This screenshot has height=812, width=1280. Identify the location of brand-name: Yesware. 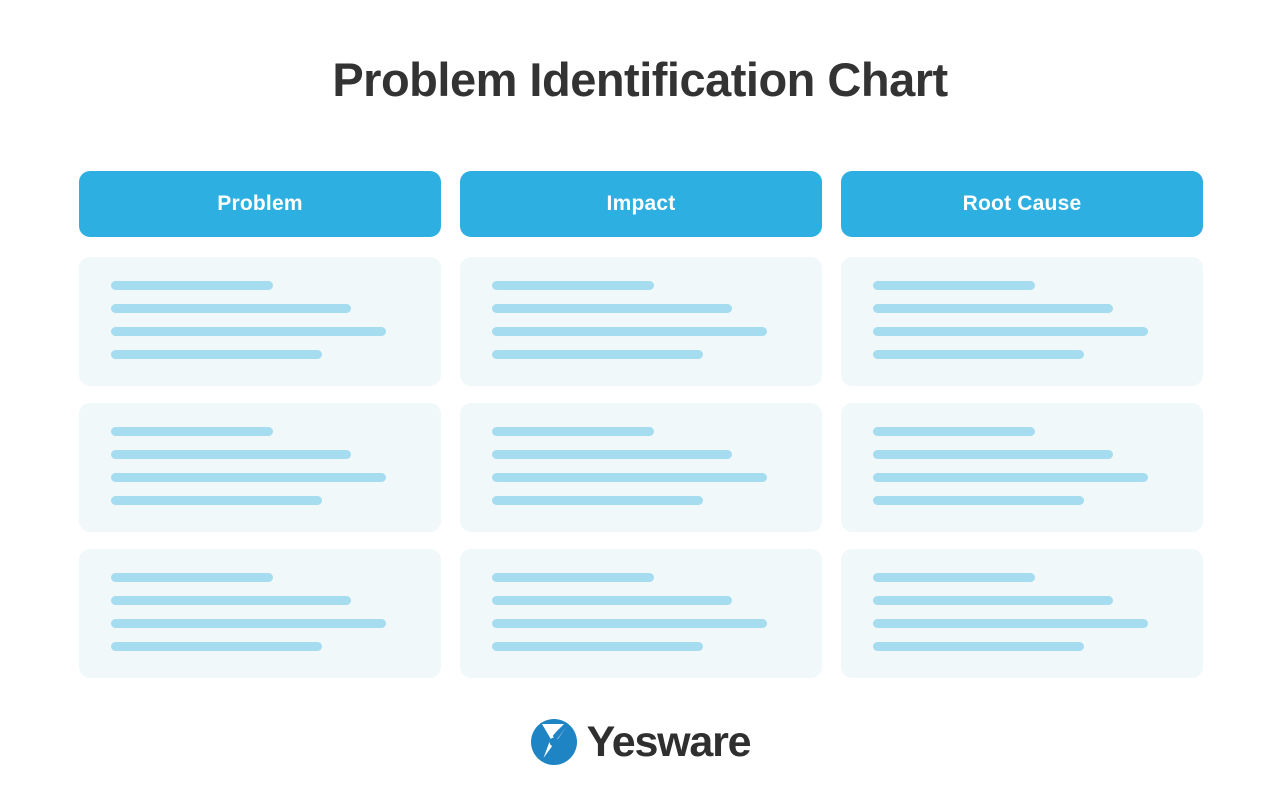
(669, 741).